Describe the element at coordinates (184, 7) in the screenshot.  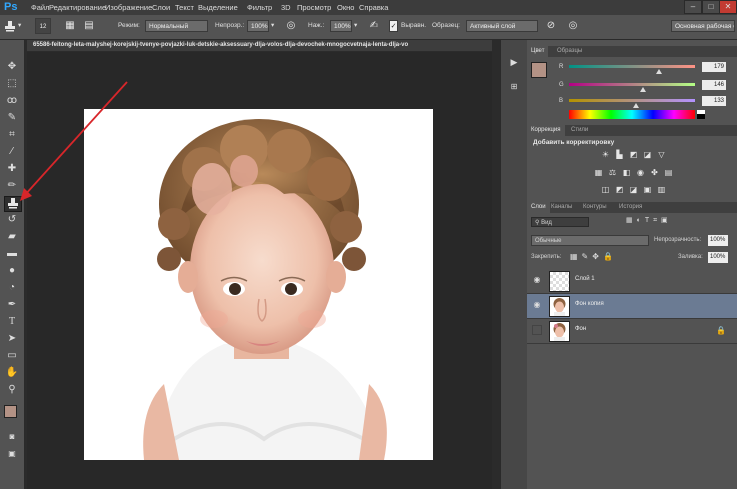
I see `menu-type: Текст` at that location.